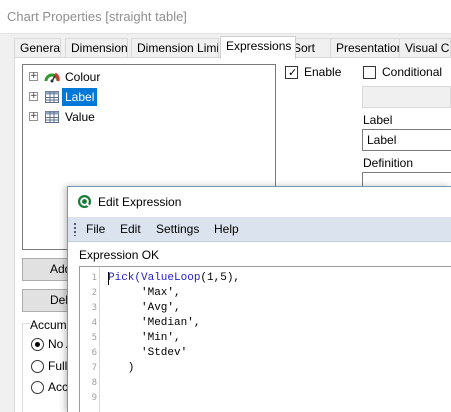 This screenshot has width=451, height=412. Describe the element at coordinates (365, 48) in the screenshot. I see `tab-presentation: Presentation` at that location.